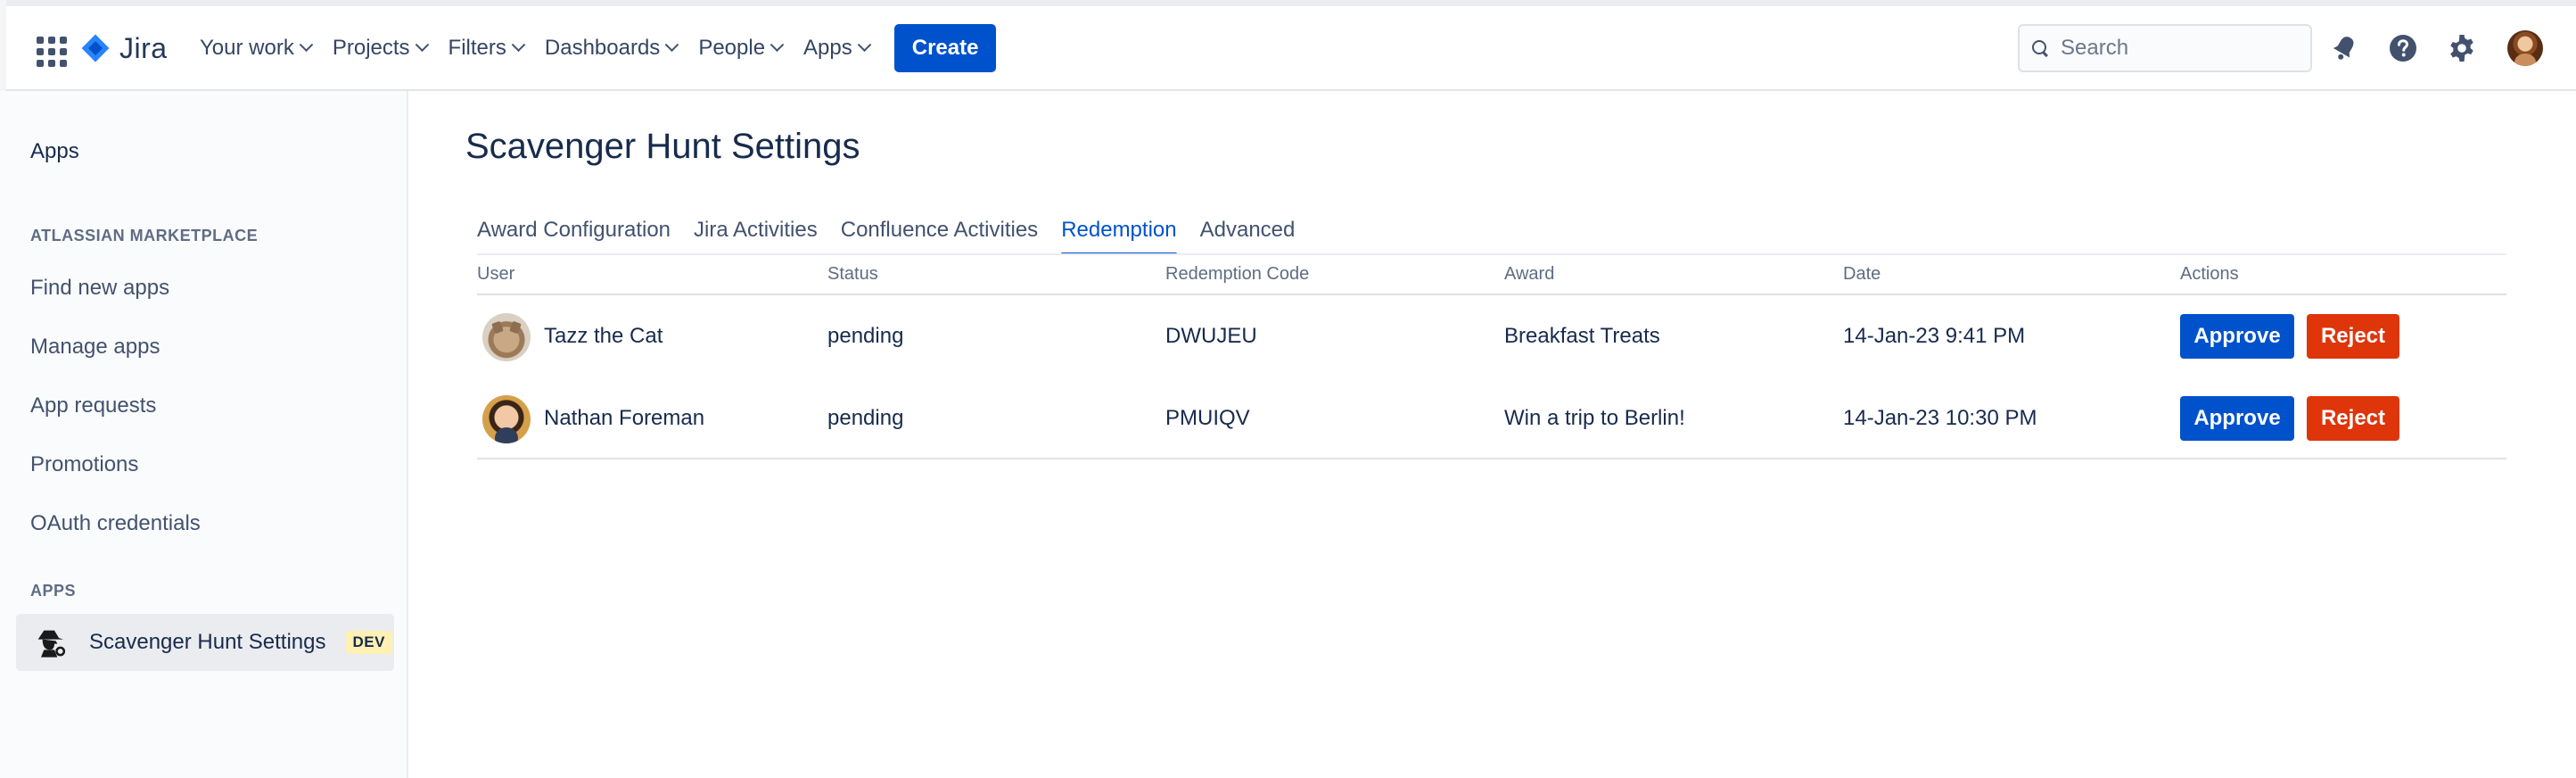  What do you see at coordinates (662, 146) in the screenshot?
I see `page-title: Scavenger Hunt Settings` at bounding box center [662, 146].